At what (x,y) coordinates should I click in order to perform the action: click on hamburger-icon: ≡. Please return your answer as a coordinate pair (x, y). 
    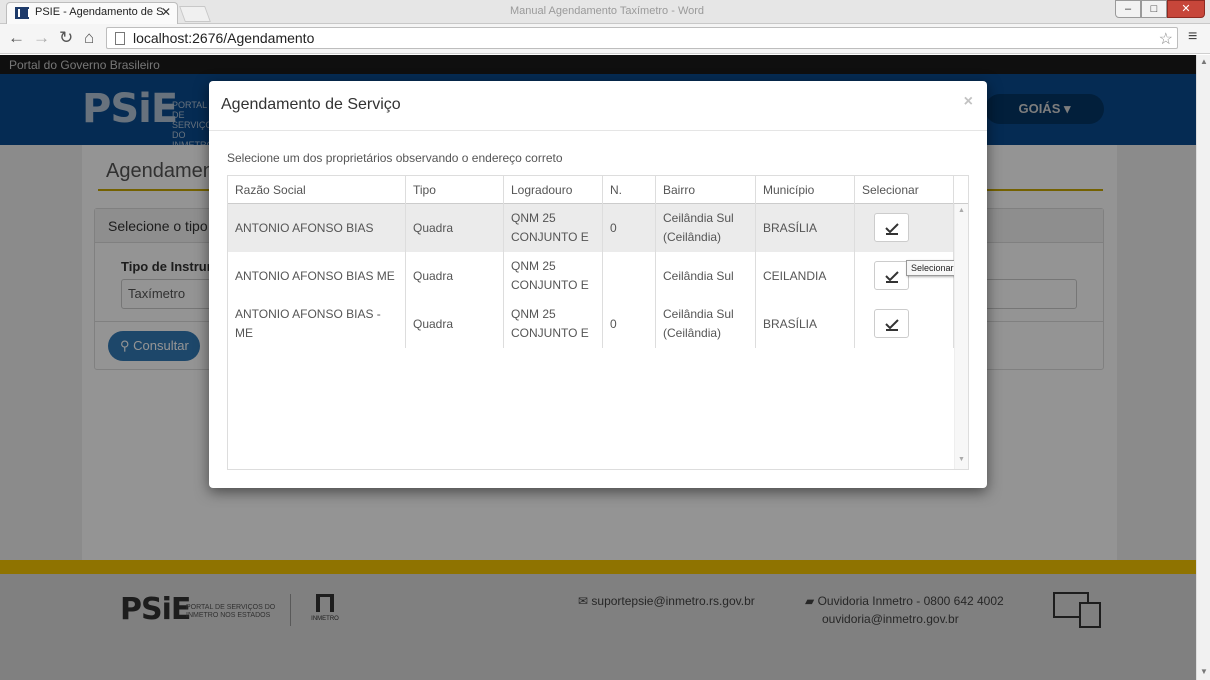
    Looking at the image, I should click on (1192, 37).